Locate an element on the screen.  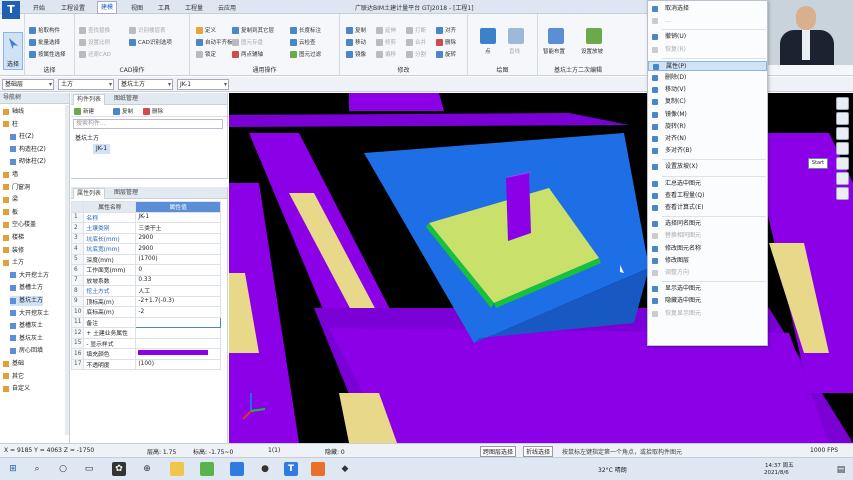
property-value: 0.33 is located at coordinates (178, 280).